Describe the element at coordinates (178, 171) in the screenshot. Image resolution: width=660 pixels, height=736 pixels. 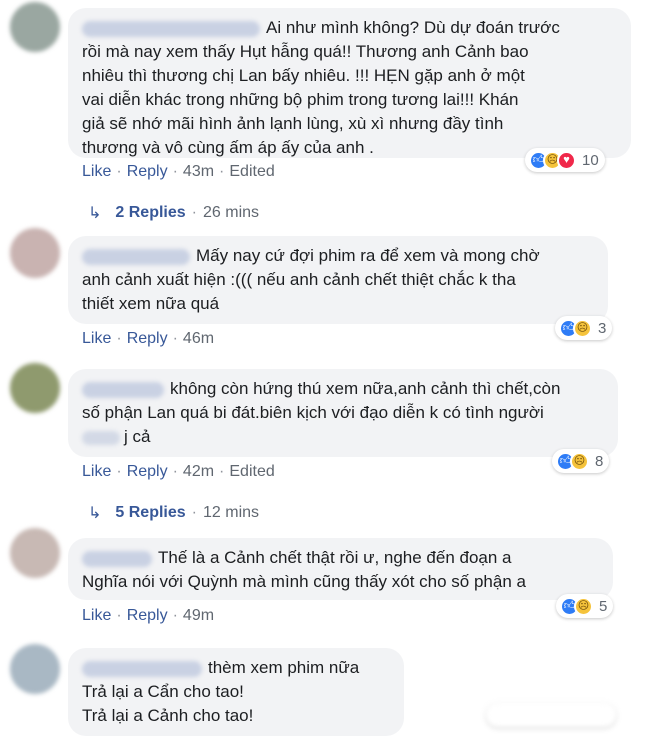
I see `comment-actions: Like · Reply · 43m · Edited` at that location.